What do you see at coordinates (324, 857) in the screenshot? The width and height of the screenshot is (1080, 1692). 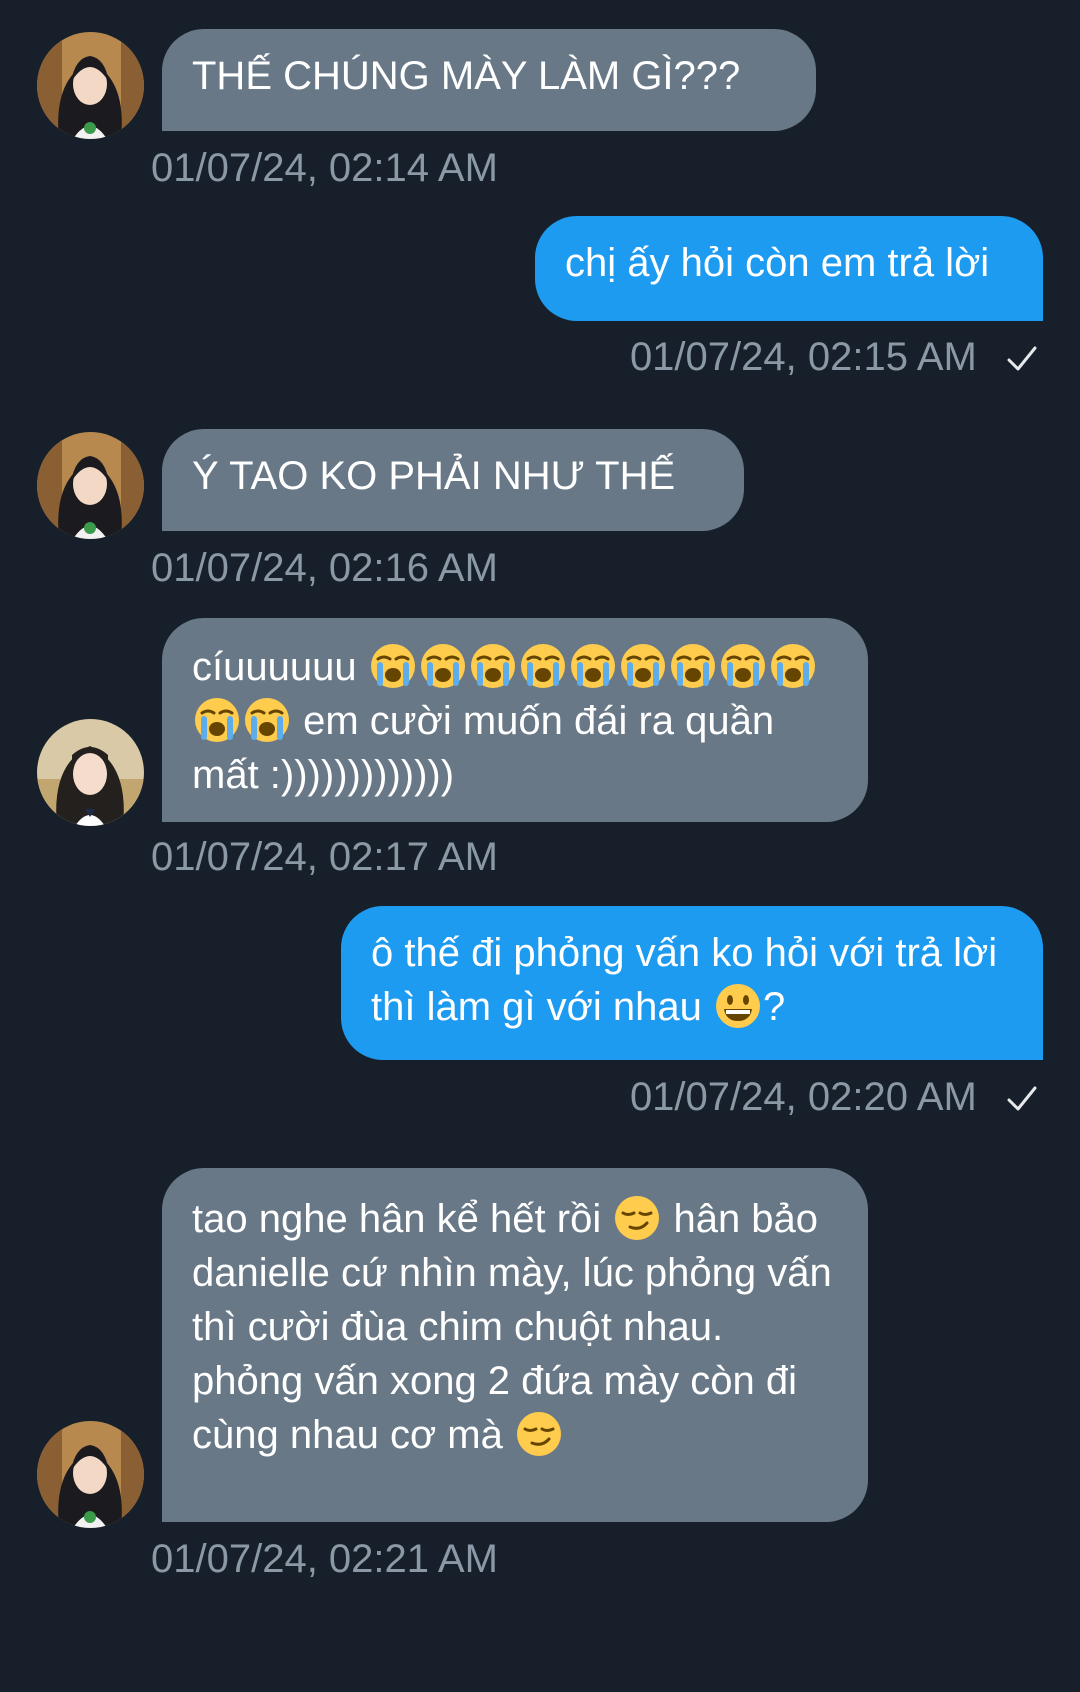 I see `message-timestamp: 01/07/24, 02:17 AM` at bounding box center [324, 857].